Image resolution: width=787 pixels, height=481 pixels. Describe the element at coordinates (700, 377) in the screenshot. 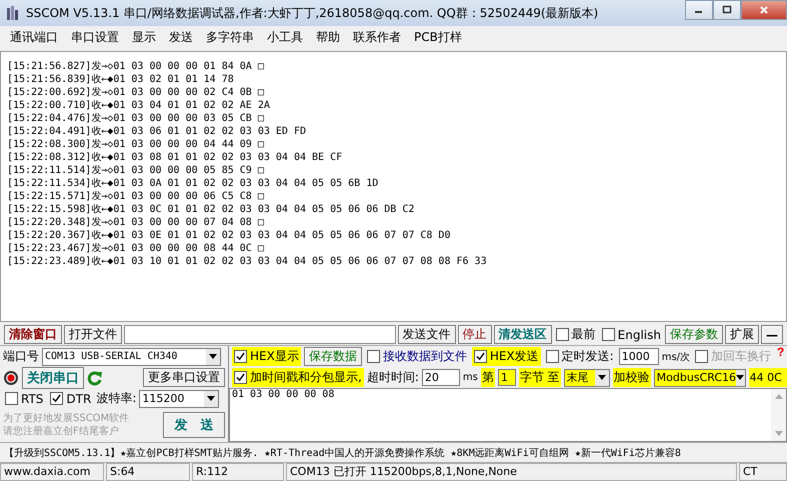

I see `checksum-dropdown: ModbusCRC16` at that location.